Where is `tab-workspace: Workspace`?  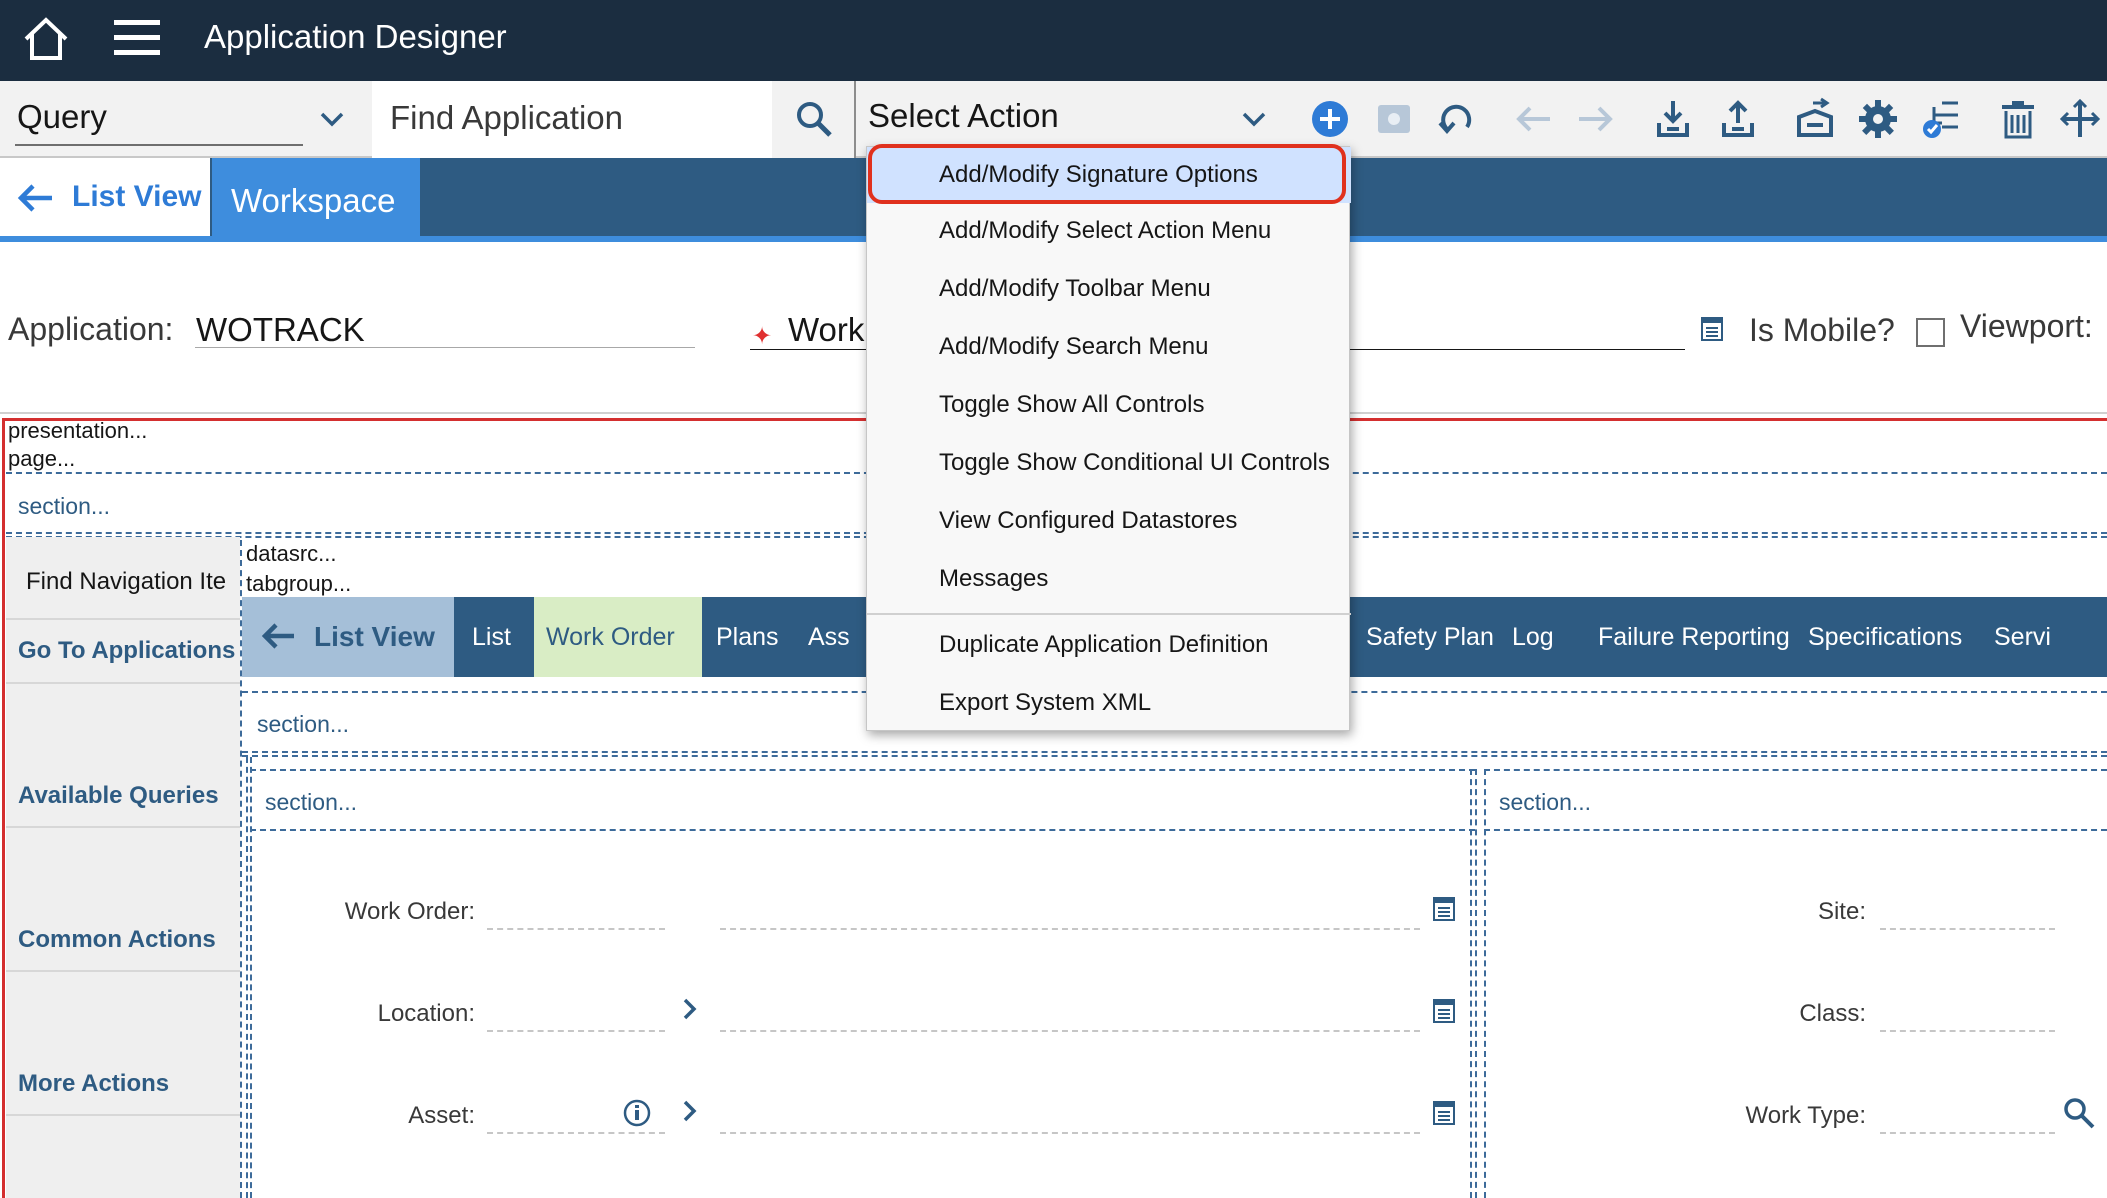 tab-workspace: Workspace is located at coordinates (316, 200).